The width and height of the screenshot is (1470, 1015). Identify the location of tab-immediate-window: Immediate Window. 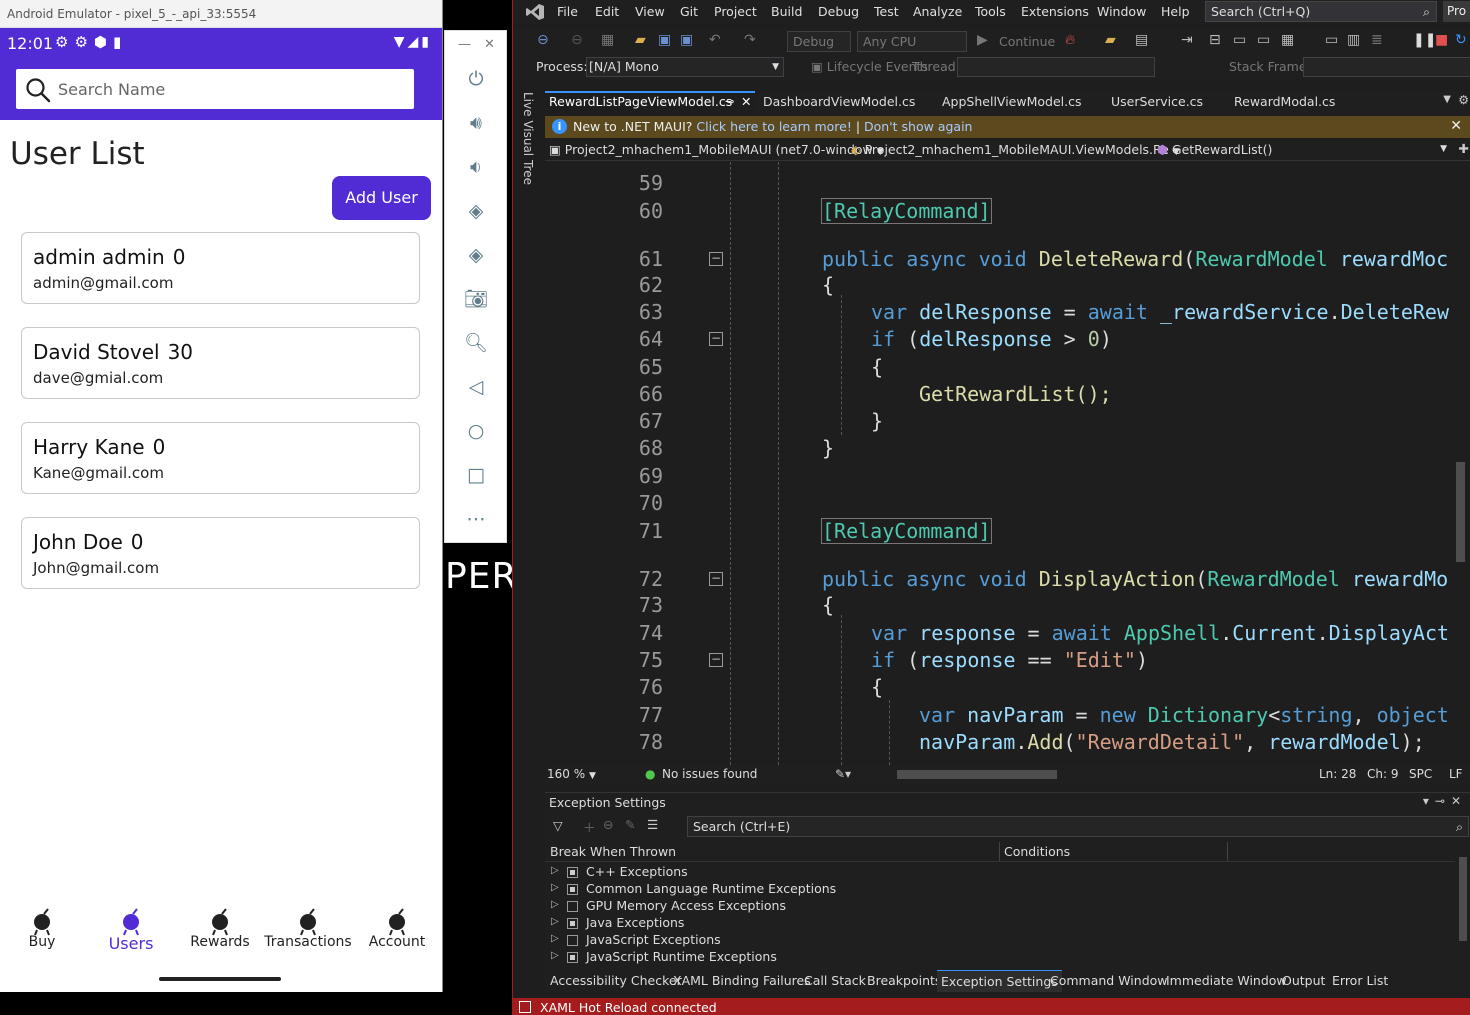
(1226, 980).